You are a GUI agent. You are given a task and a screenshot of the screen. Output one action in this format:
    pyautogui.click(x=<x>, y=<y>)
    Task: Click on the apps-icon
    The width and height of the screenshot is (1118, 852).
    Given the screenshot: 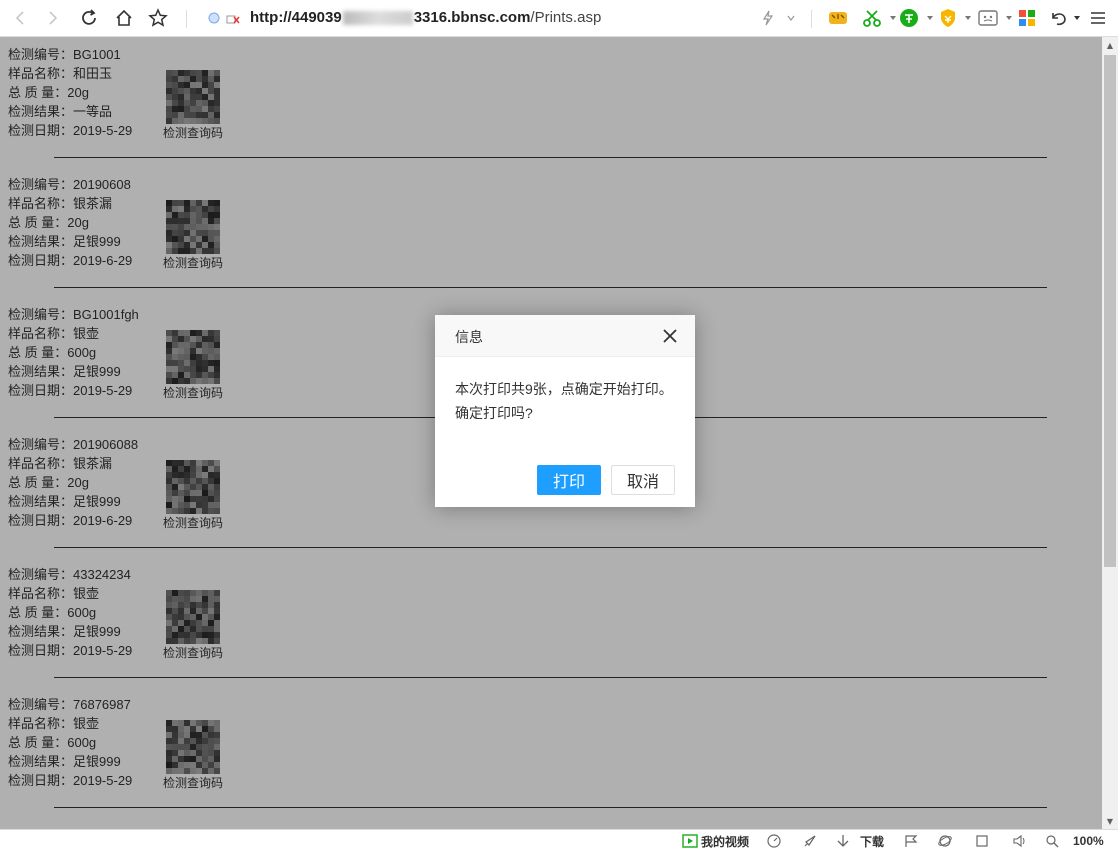 What is the action you would take?
    pyautogui.click(x=1027, y=18)
    